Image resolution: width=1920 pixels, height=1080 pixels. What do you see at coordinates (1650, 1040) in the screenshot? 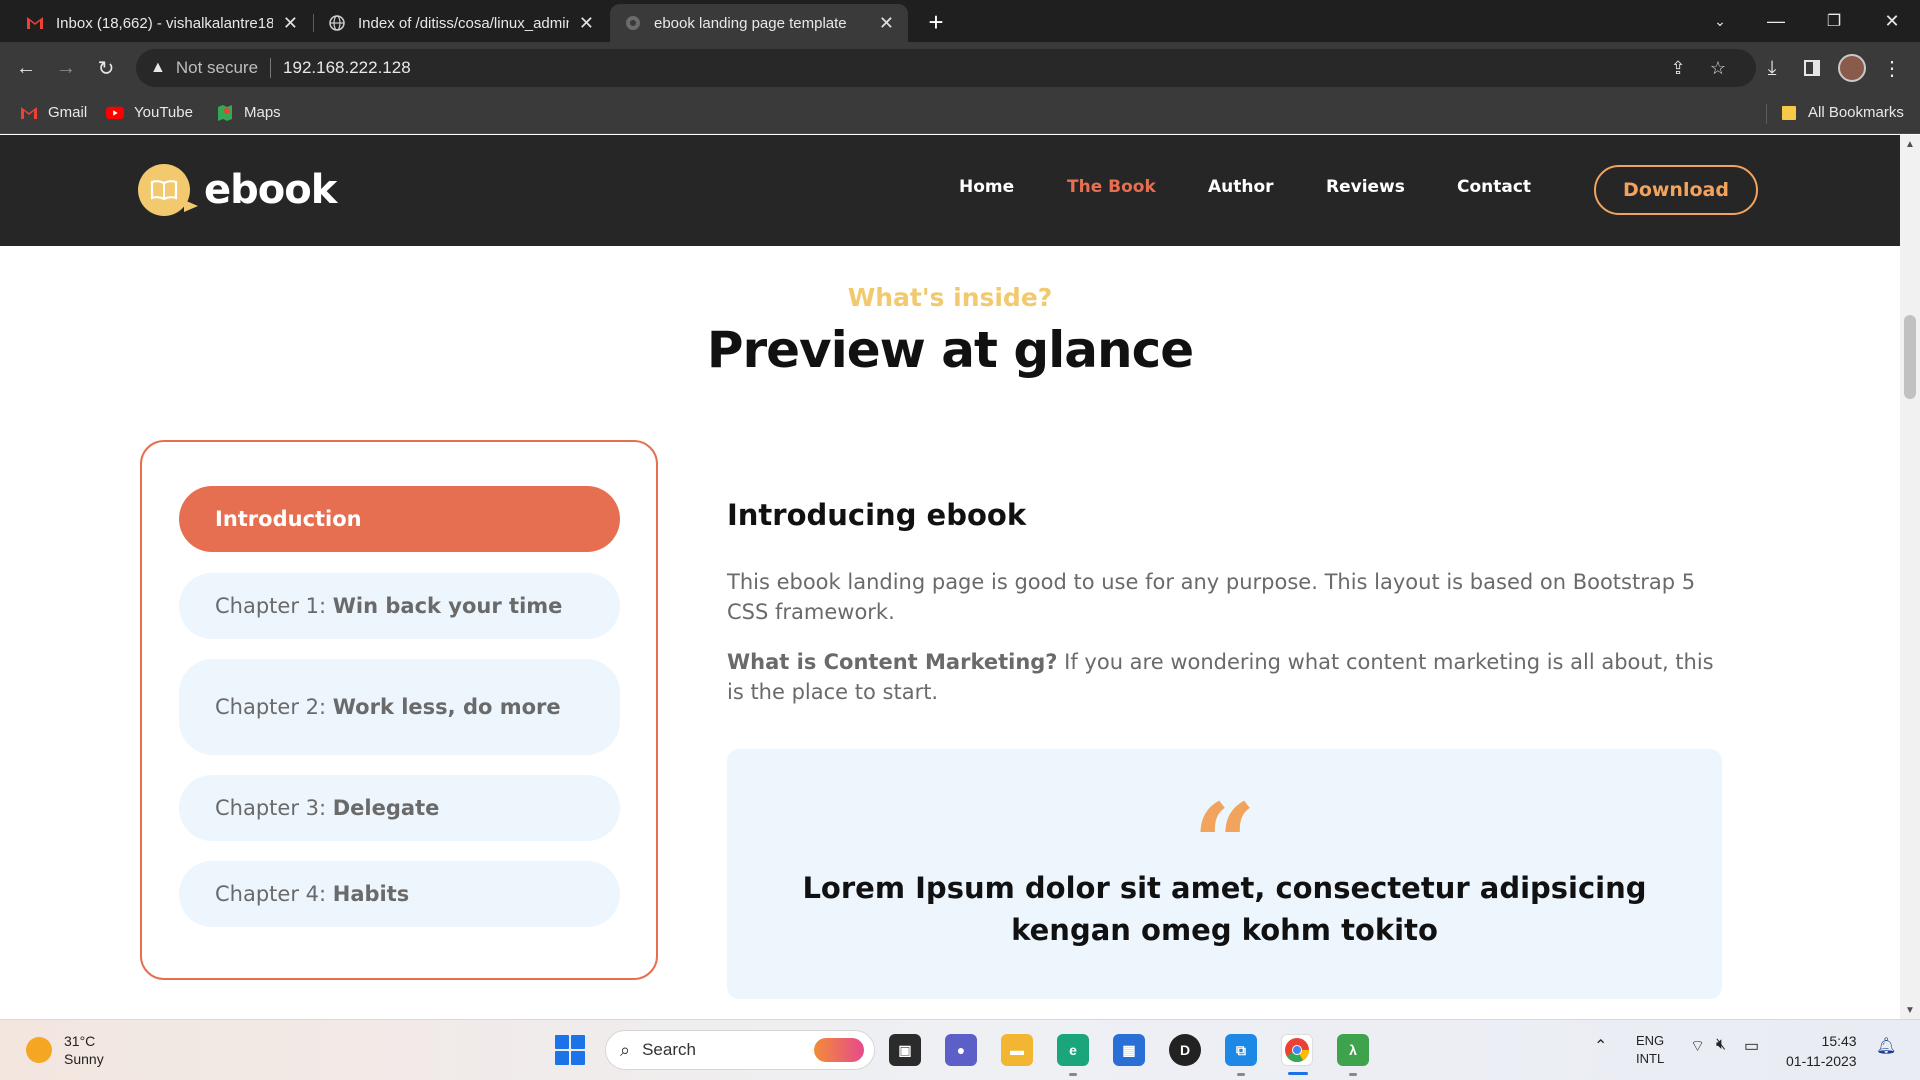
I see `language-top: ENG` at bounding box center [1650, 1040].